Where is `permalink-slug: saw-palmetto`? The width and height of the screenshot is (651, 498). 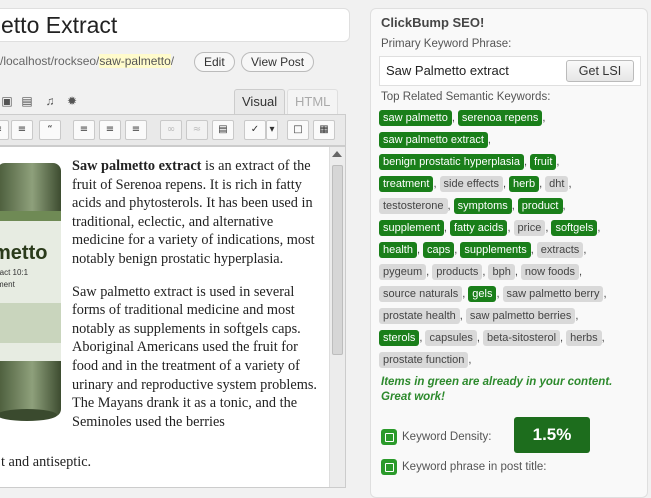
permalink-slug: saw-palmetto is located at coordinates (135, 61).